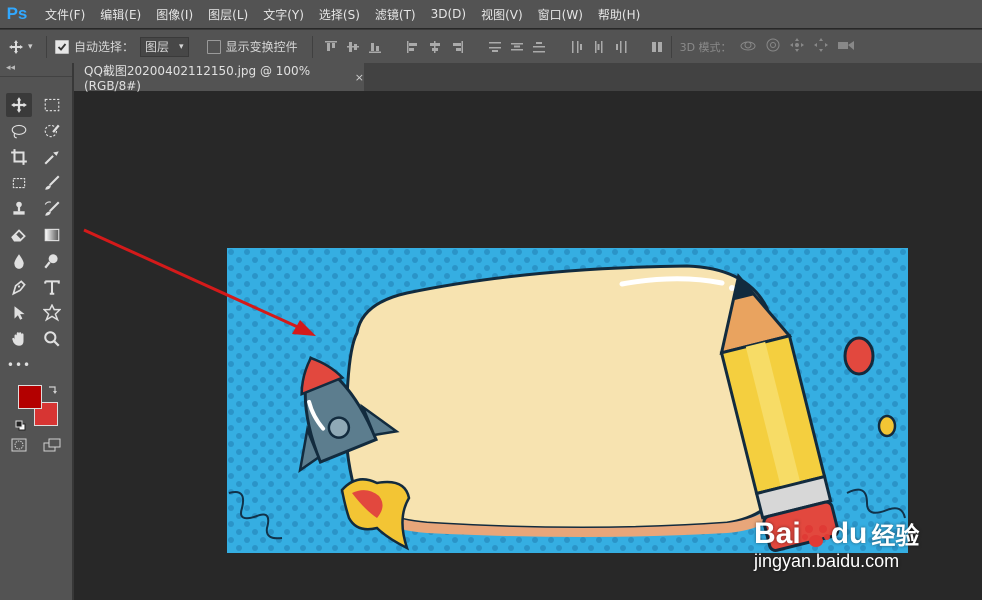 This screenshot has width=982, height=600. What do you see at coordinates (849, 533) in the screenshot?
I see `watermark-brand2: du` at bounding box center [849, 533].